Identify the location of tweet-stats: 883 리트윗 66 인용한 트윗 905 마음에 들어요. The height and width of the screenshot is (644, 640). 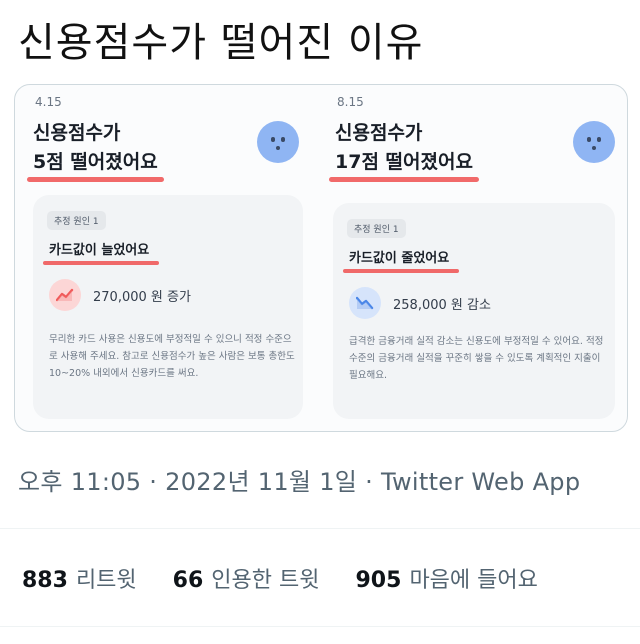
(298, 578).